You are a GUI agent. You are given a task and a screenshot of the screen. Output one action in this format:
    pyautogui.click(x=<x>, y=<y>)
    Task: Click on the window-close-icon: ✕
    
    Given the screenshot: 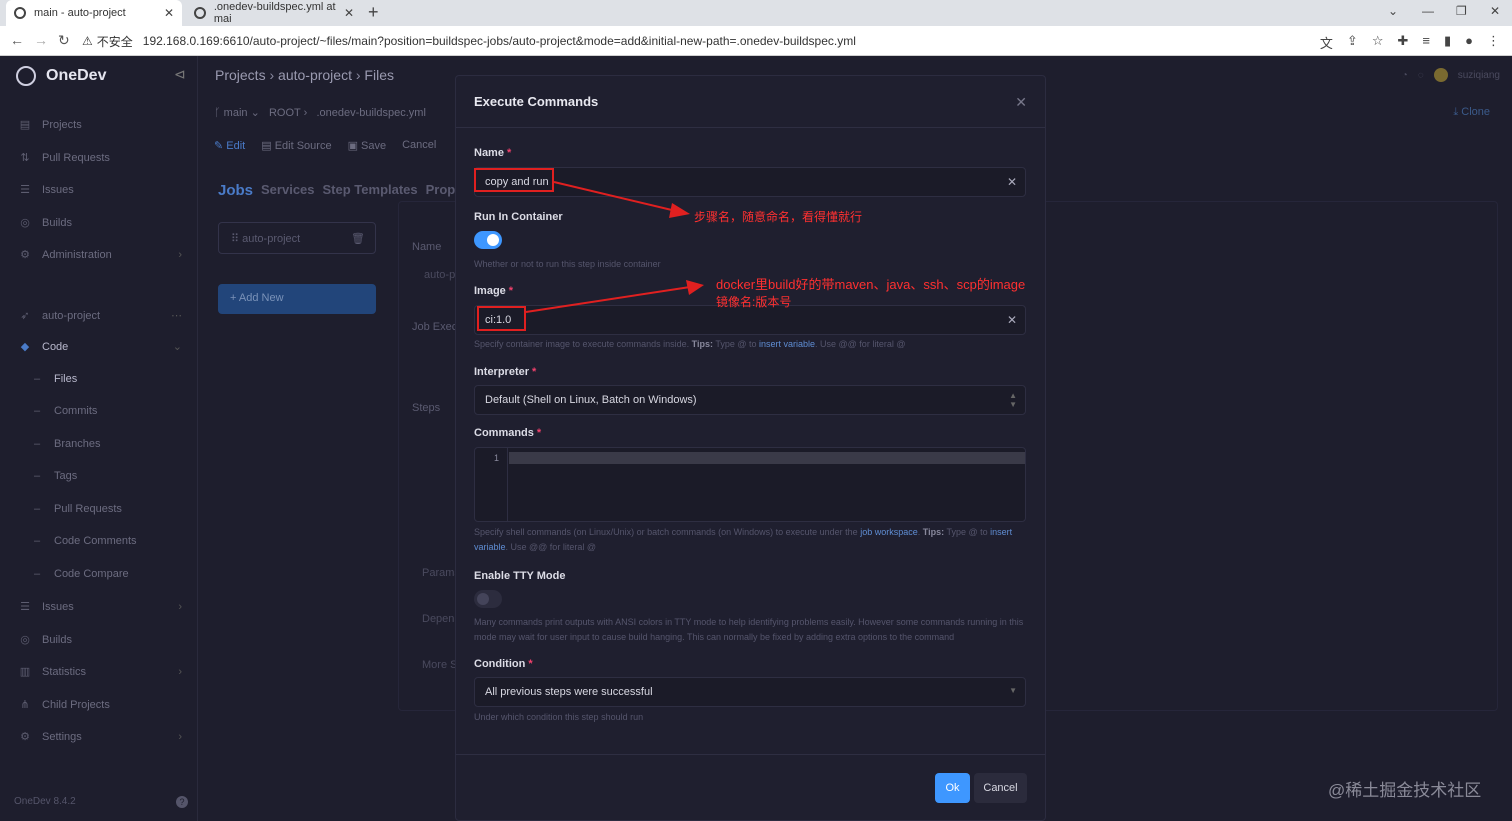 What is the action you would take?
    pyautogui.click(x=1495, y=11)
    